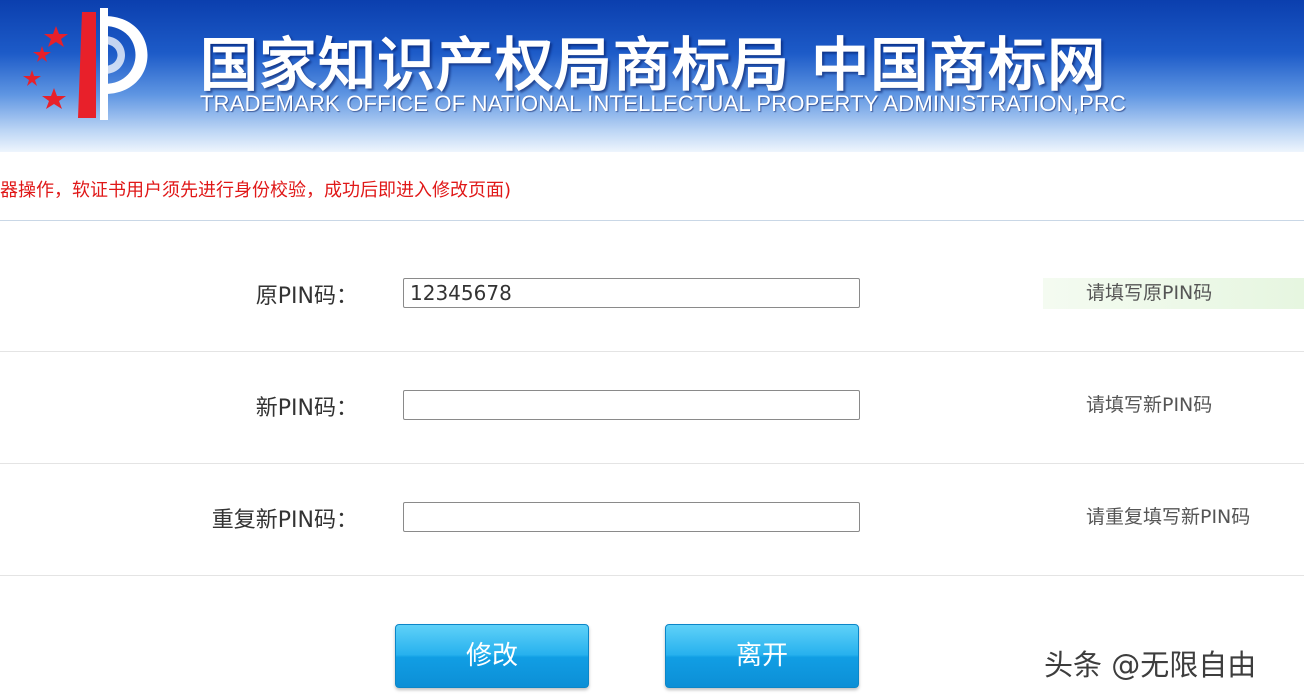 The height and width of the screenshot is (700, 1304). What do you see at coordinates (85, 64) in the screenshot?
I see `trademark-office-logo-icon` at bounding box center [85, 64].